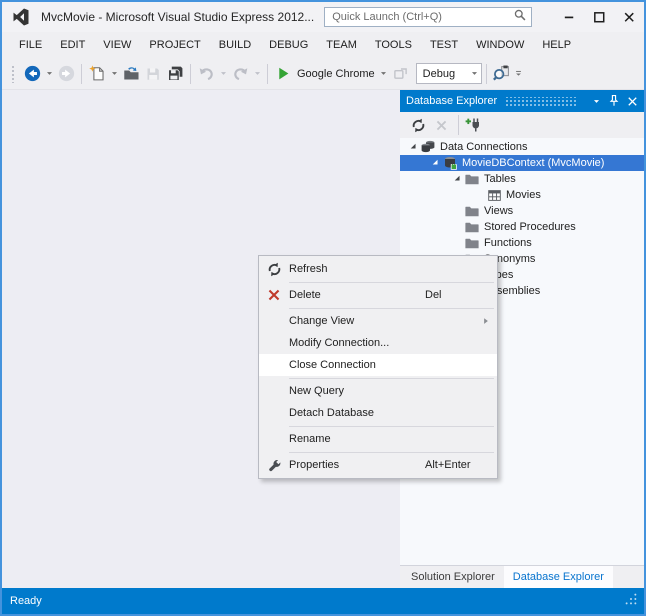  I want to click on database-connection-icon, so click(450, 163).